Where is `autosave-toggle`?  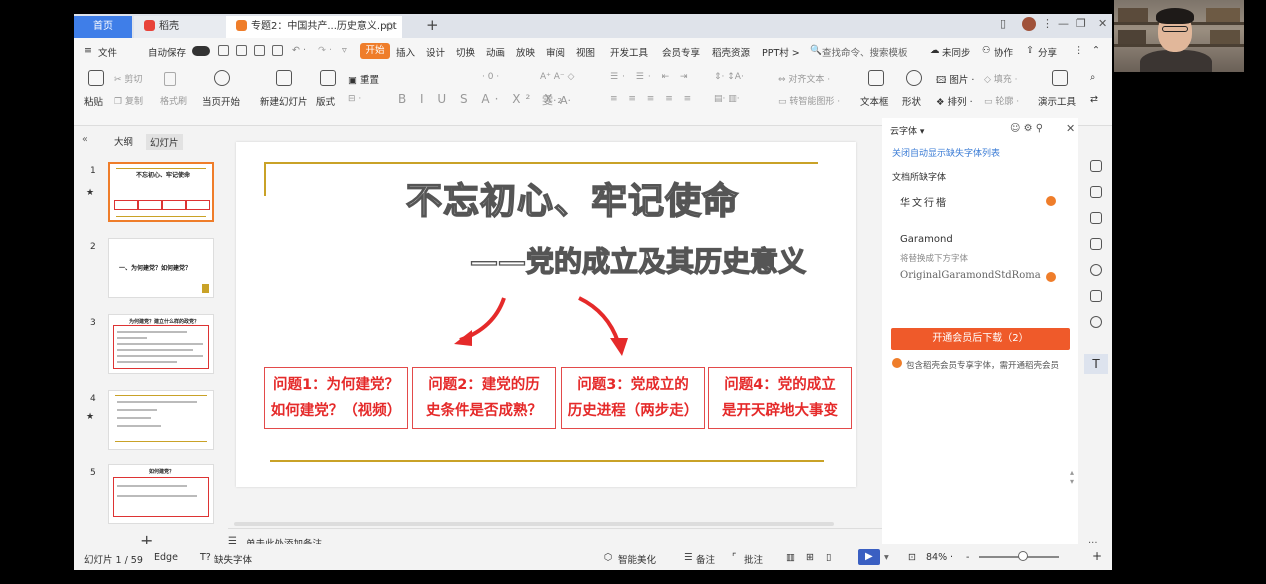 autosave-toggle is located at coordinates (201, 51).